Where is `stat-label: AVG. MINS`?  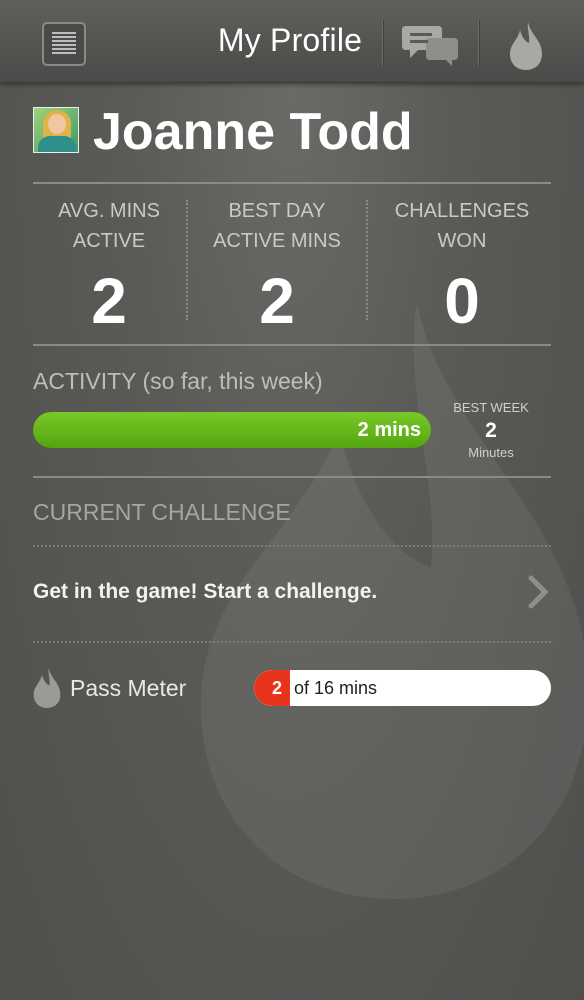 stat-label: AVG. MINS is located at coordinates (109, 211).